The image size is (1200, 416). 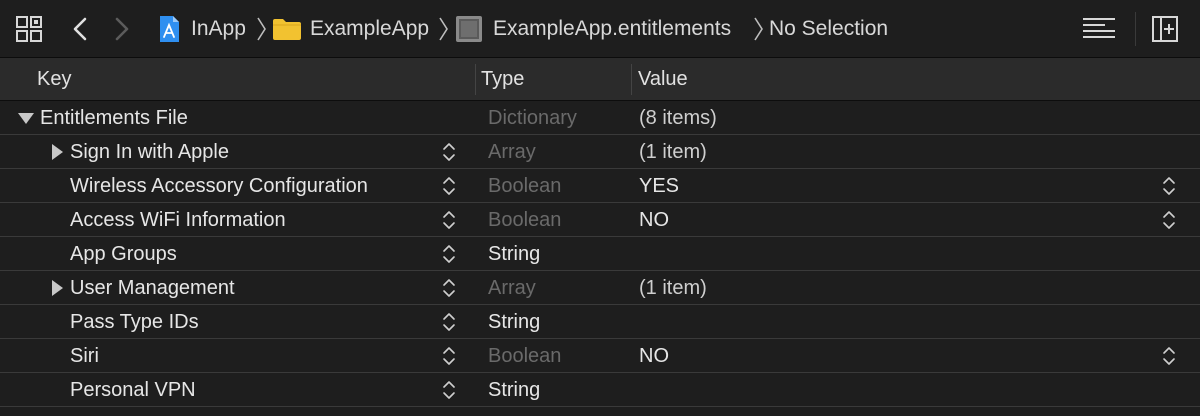 I want to click on breadcrumb-item-file: ExampleApp.entitlements, so click(x=612, y=29).